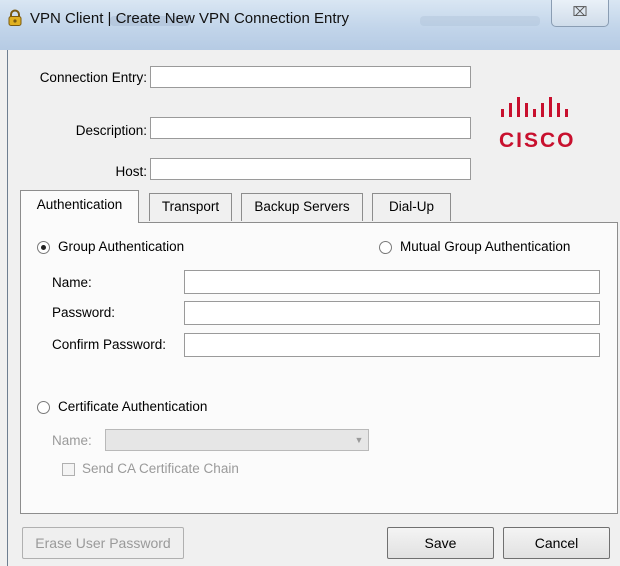 The width and height of the screenshot is (620, 566). Describe the element at coordinates (68, 469) in the screenshot. I see `send-ca-chain-checkbox` at that location.